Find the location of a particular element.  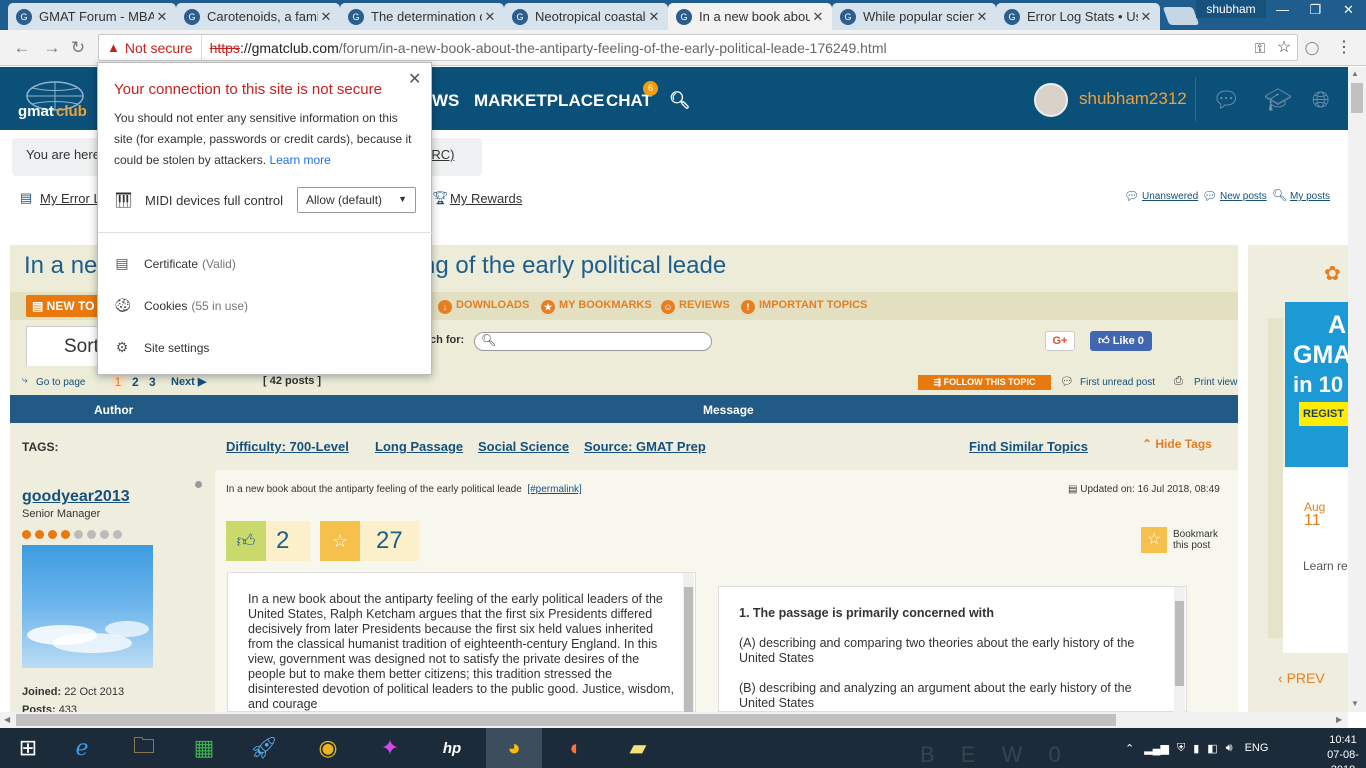

new-topic-button: ▤ NEW TO is located at coordinates (66, 306).